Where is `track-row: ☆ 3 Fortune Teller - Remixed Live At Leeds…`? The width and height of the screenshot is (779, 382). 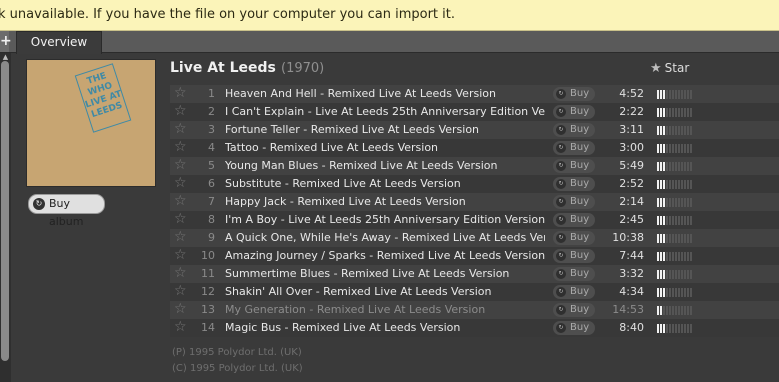
track-row: ☆ 3 Fortune Teller - Remixed Live At Leeds… is located at coordinates (474, 130).